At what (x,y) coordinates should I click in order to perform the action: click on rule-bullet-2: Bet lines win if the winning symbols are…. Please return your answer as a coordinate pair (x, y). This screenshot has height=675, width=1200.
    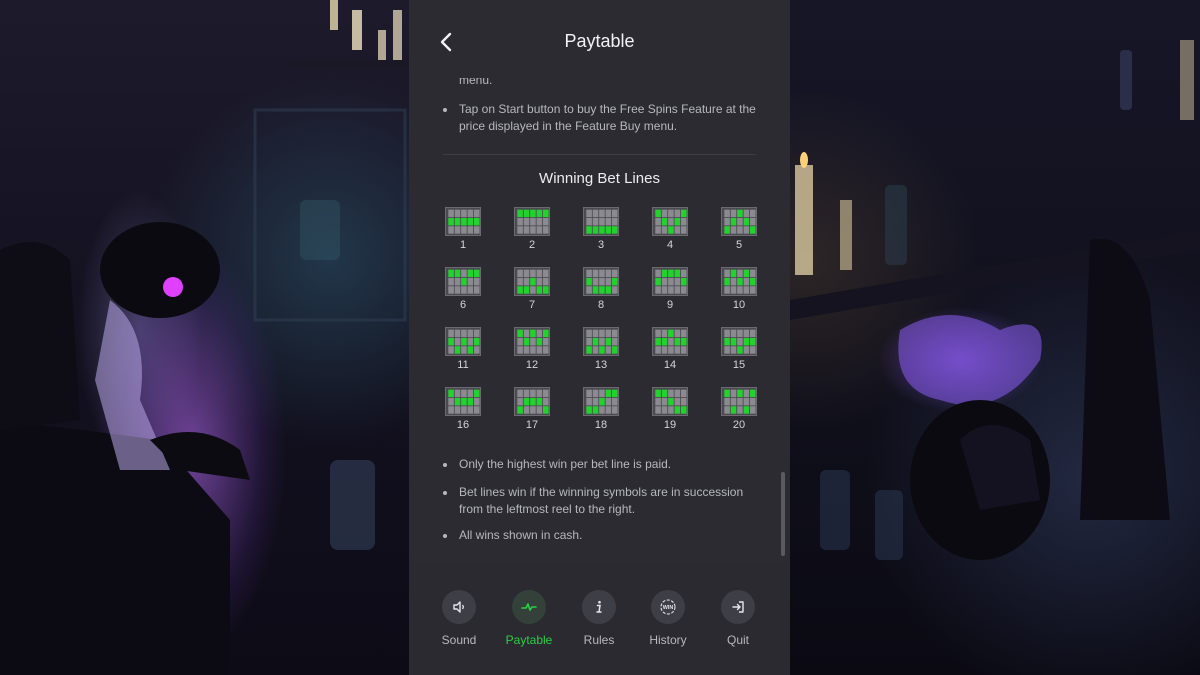
    Looking at the image, I should click on (601, 501).